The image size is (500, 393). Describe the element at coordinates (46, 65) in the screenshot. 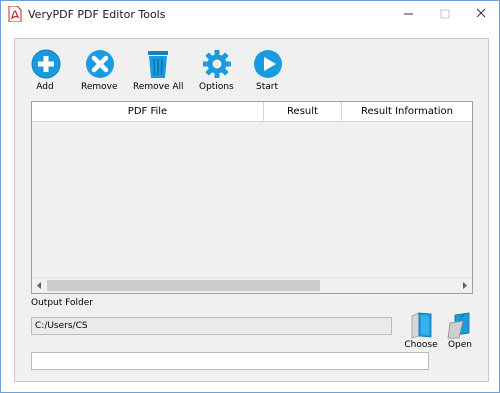

I see `add-icon` at that location.